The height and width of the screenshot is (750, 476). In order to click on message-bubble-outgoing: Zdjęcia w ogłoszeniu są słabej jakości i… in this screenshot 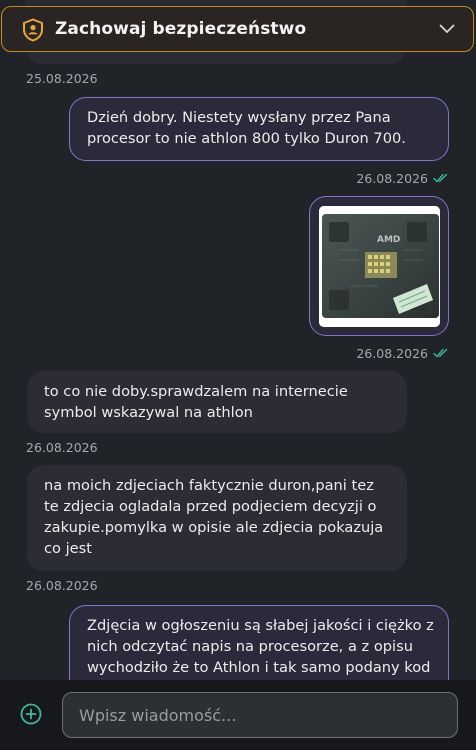, I will do `click(259, 642)`.